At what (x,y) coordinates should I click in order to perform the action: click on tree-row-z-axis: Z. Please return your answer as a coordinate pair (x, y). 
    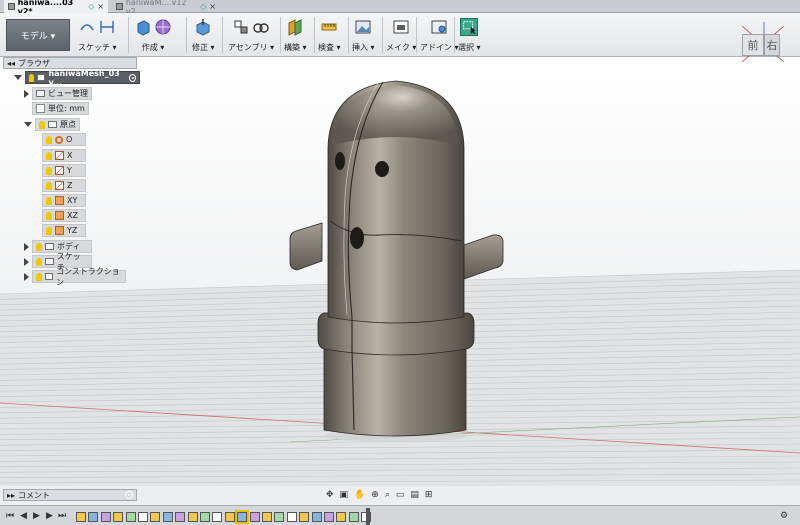
    Looking at the image, I should click on (64, 185).